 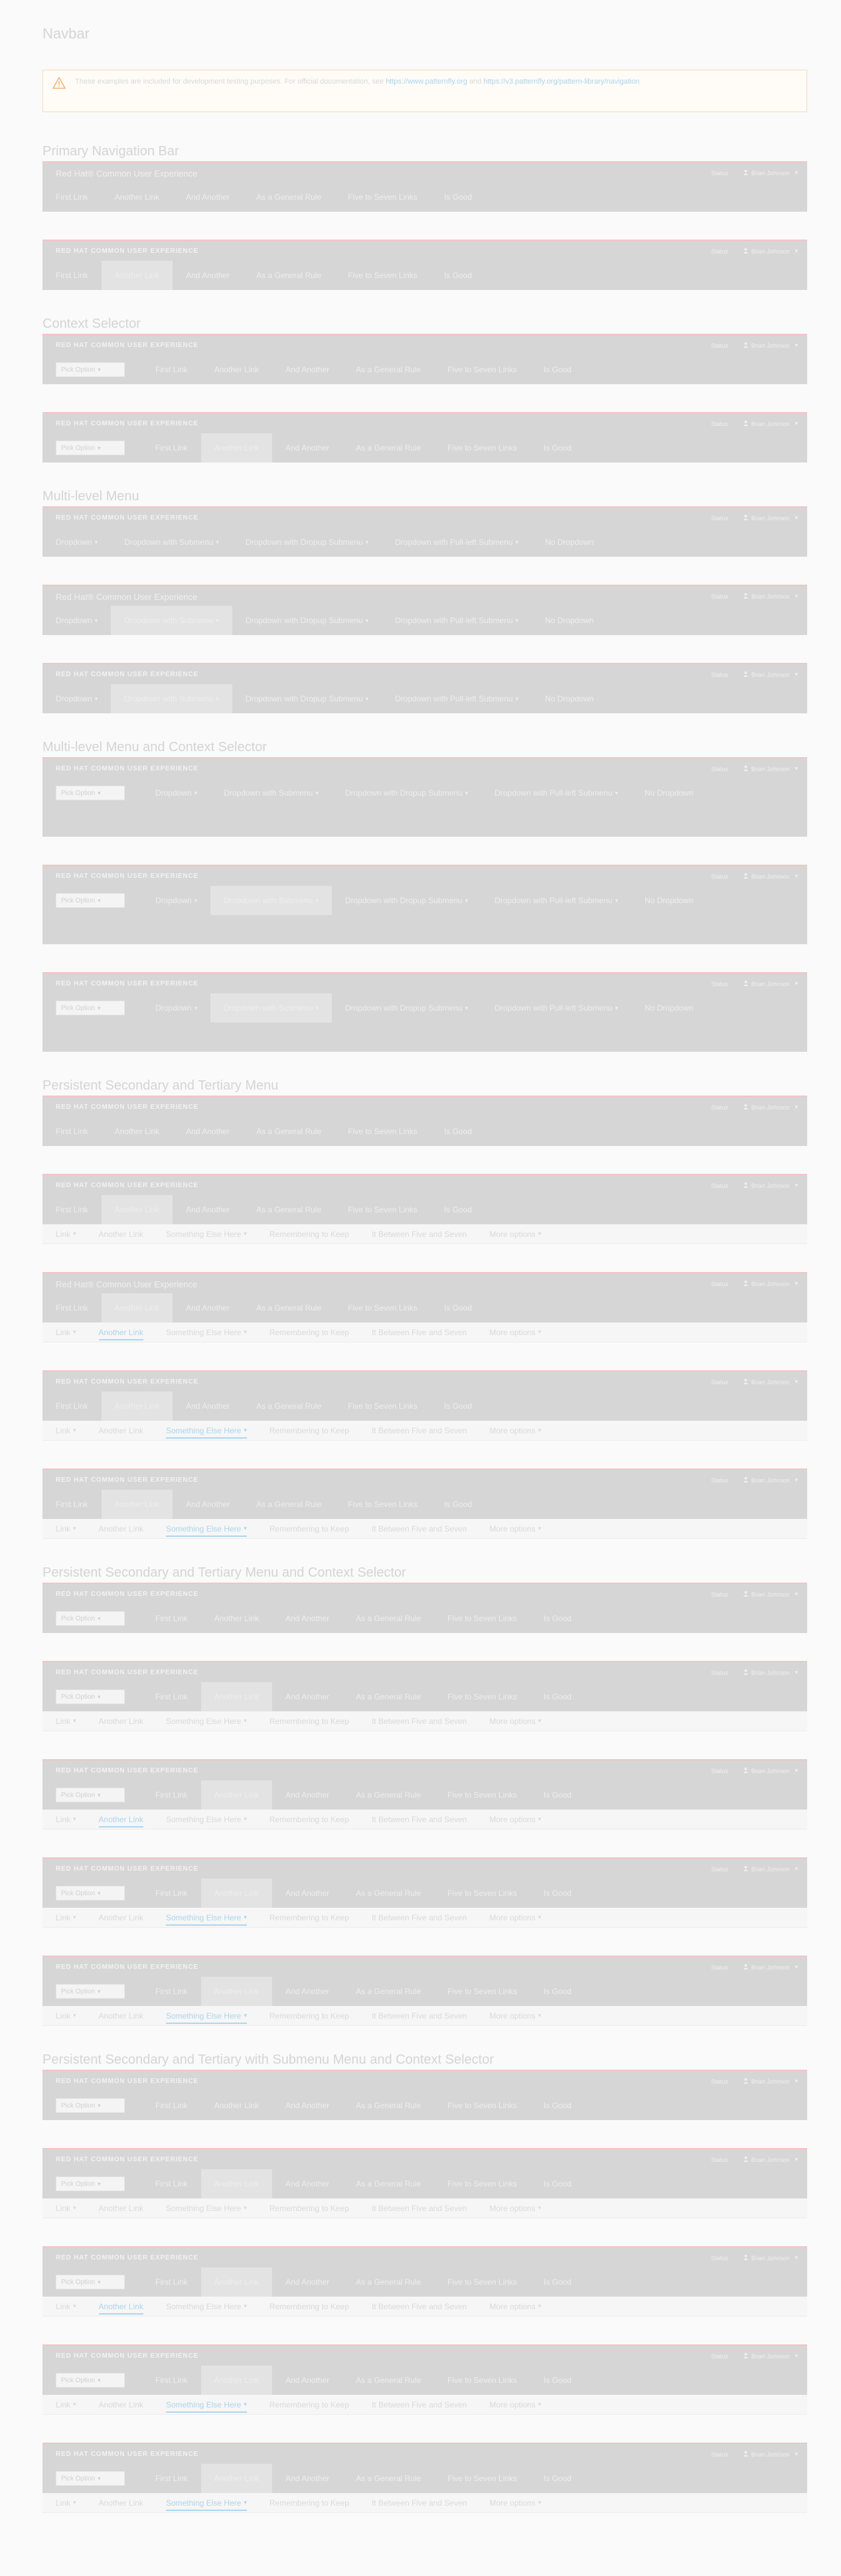 I want to click on primary-nav-item: No Dropdown, so click(x=668, y=901).